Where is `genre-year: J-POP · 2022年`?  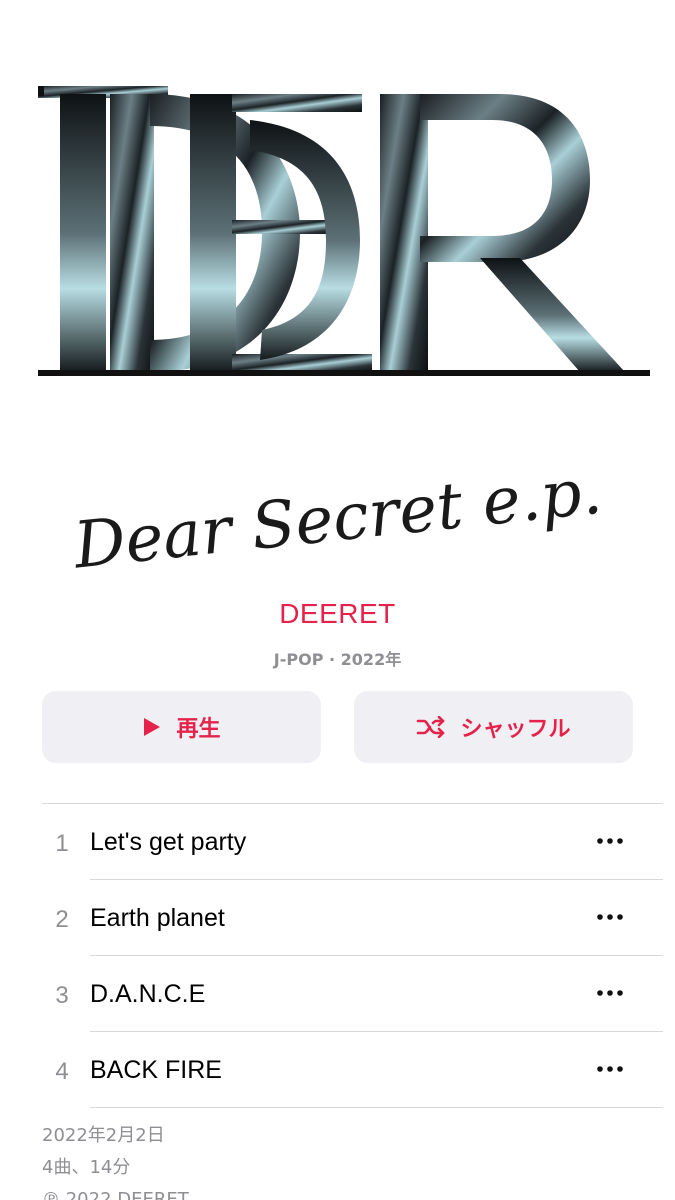 genre-year: J-POP · 2022年 is located at coordinates (337, 659).